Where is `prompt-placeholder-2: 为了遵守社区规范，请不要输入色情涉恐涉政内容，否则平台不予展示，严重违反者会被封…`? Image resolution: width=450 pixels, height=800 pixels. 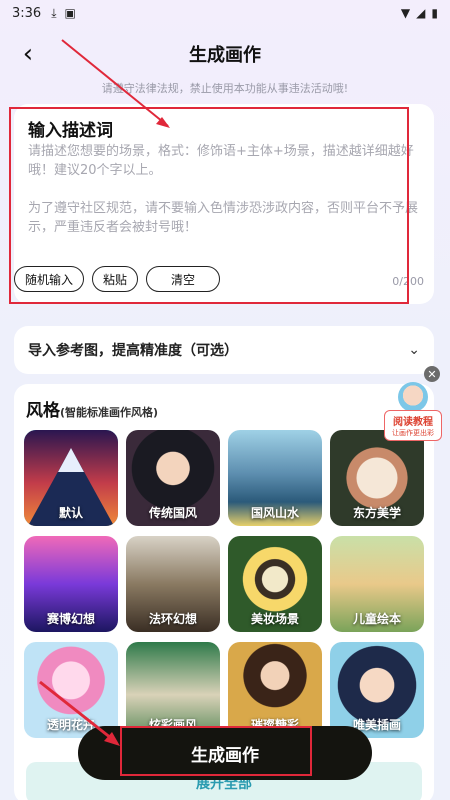 prompt-placeholder-2: 为了遵守社区规范，请不要输入色情涉恐涉政内容，否则平台不予展示，严重违反者会被封… is located at coordinates (223, 218).